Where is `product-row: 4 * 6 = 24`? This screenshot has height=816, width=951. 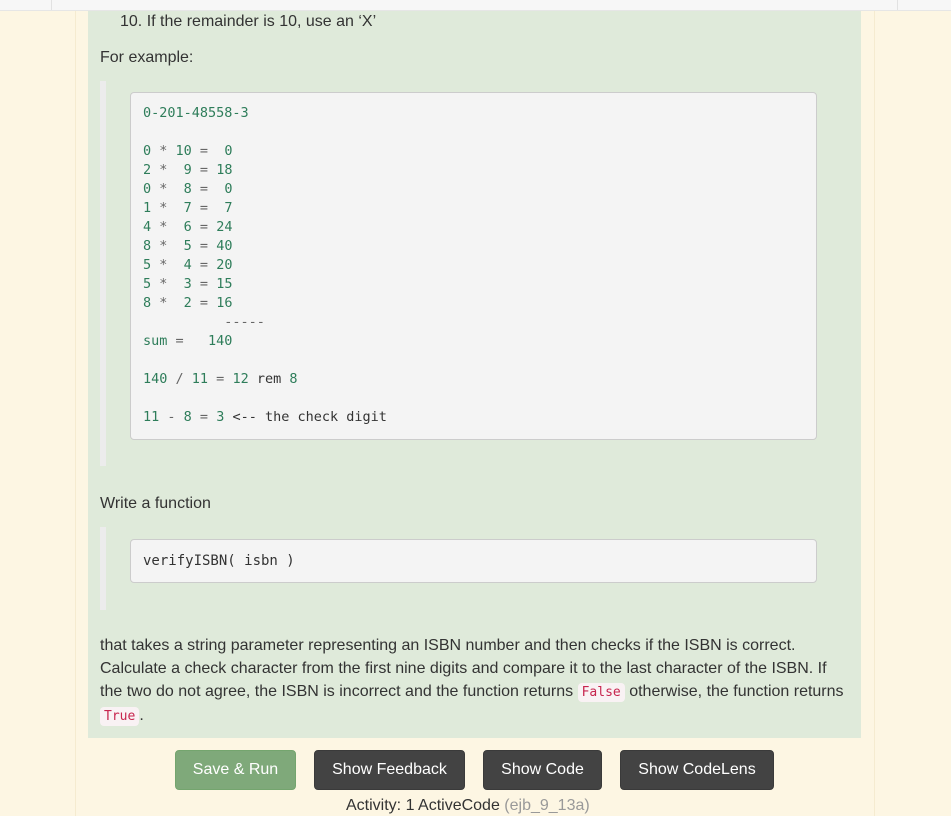
product-row: 4 * 6 = 24 is located at coordinates (188, 227).